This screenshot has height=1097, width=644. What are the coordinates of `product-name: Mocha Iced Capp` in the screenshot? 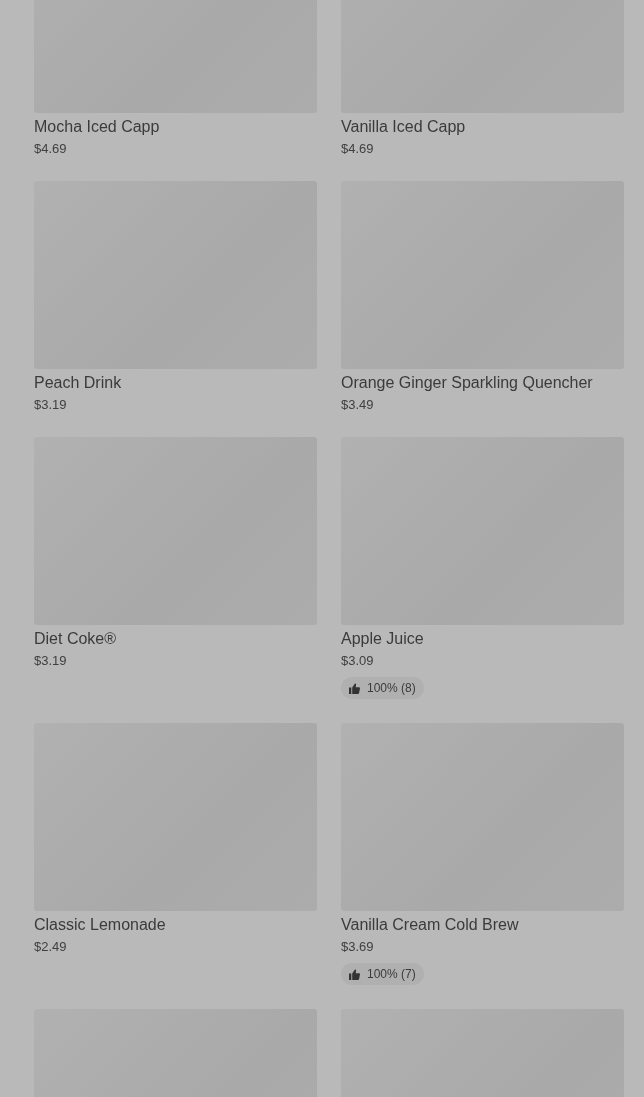 It's located at (97, 127).